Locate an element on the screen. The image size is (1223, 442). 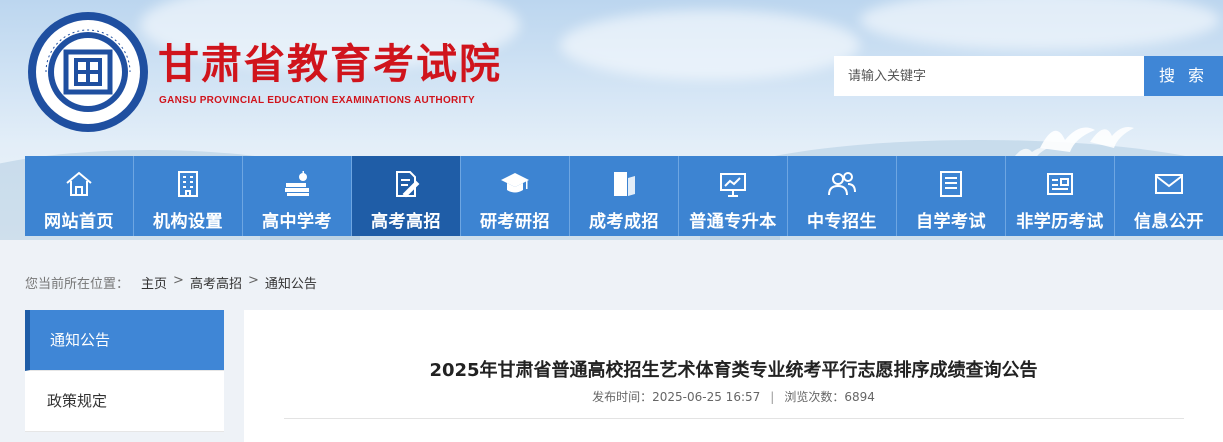
site-title: 甘肃省教育考试院 is located at coordinates (330, 64).